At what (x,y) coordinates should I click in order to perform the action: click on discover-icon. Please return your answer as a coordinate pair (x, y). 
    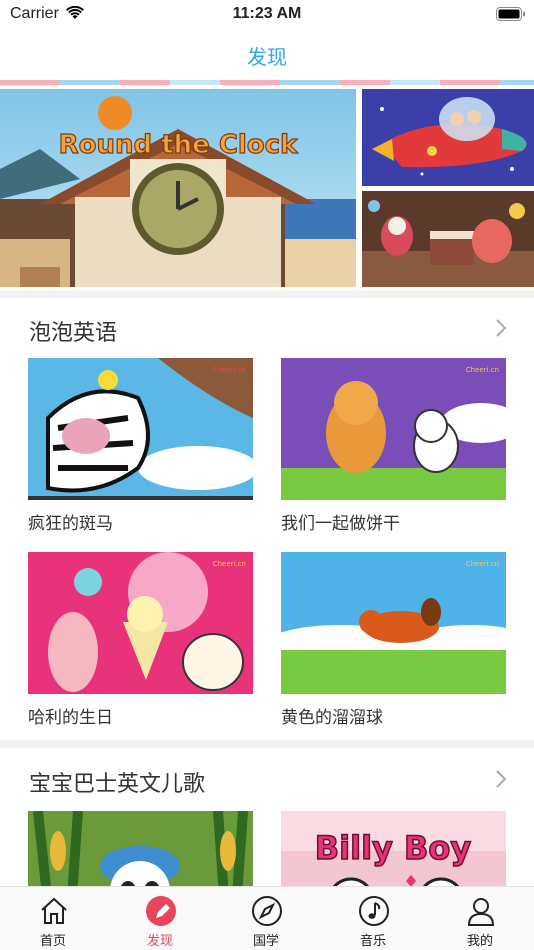
    Looking at the image, I should click on (161, 911).